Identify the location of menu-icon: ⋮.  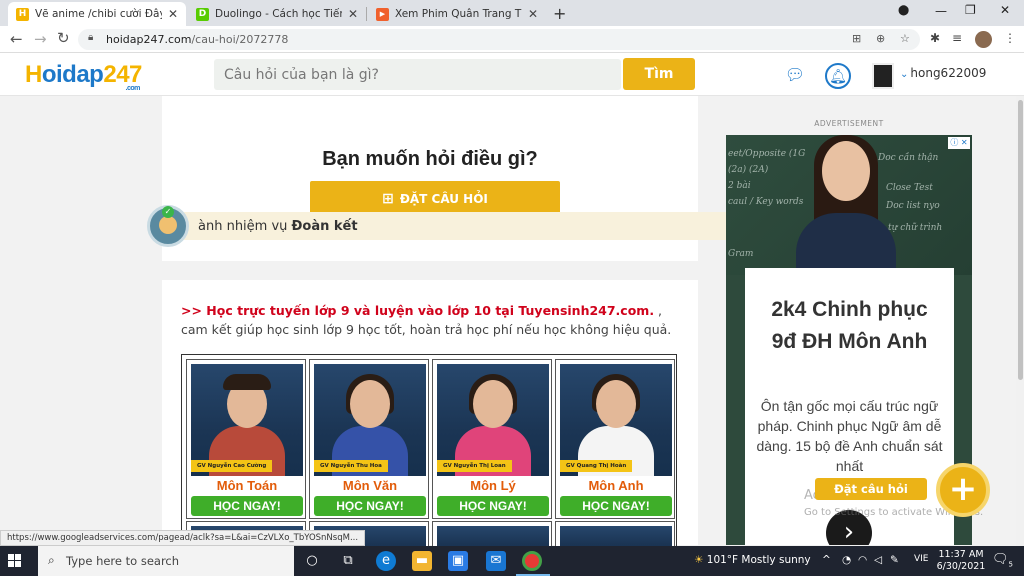
(1010, 38).